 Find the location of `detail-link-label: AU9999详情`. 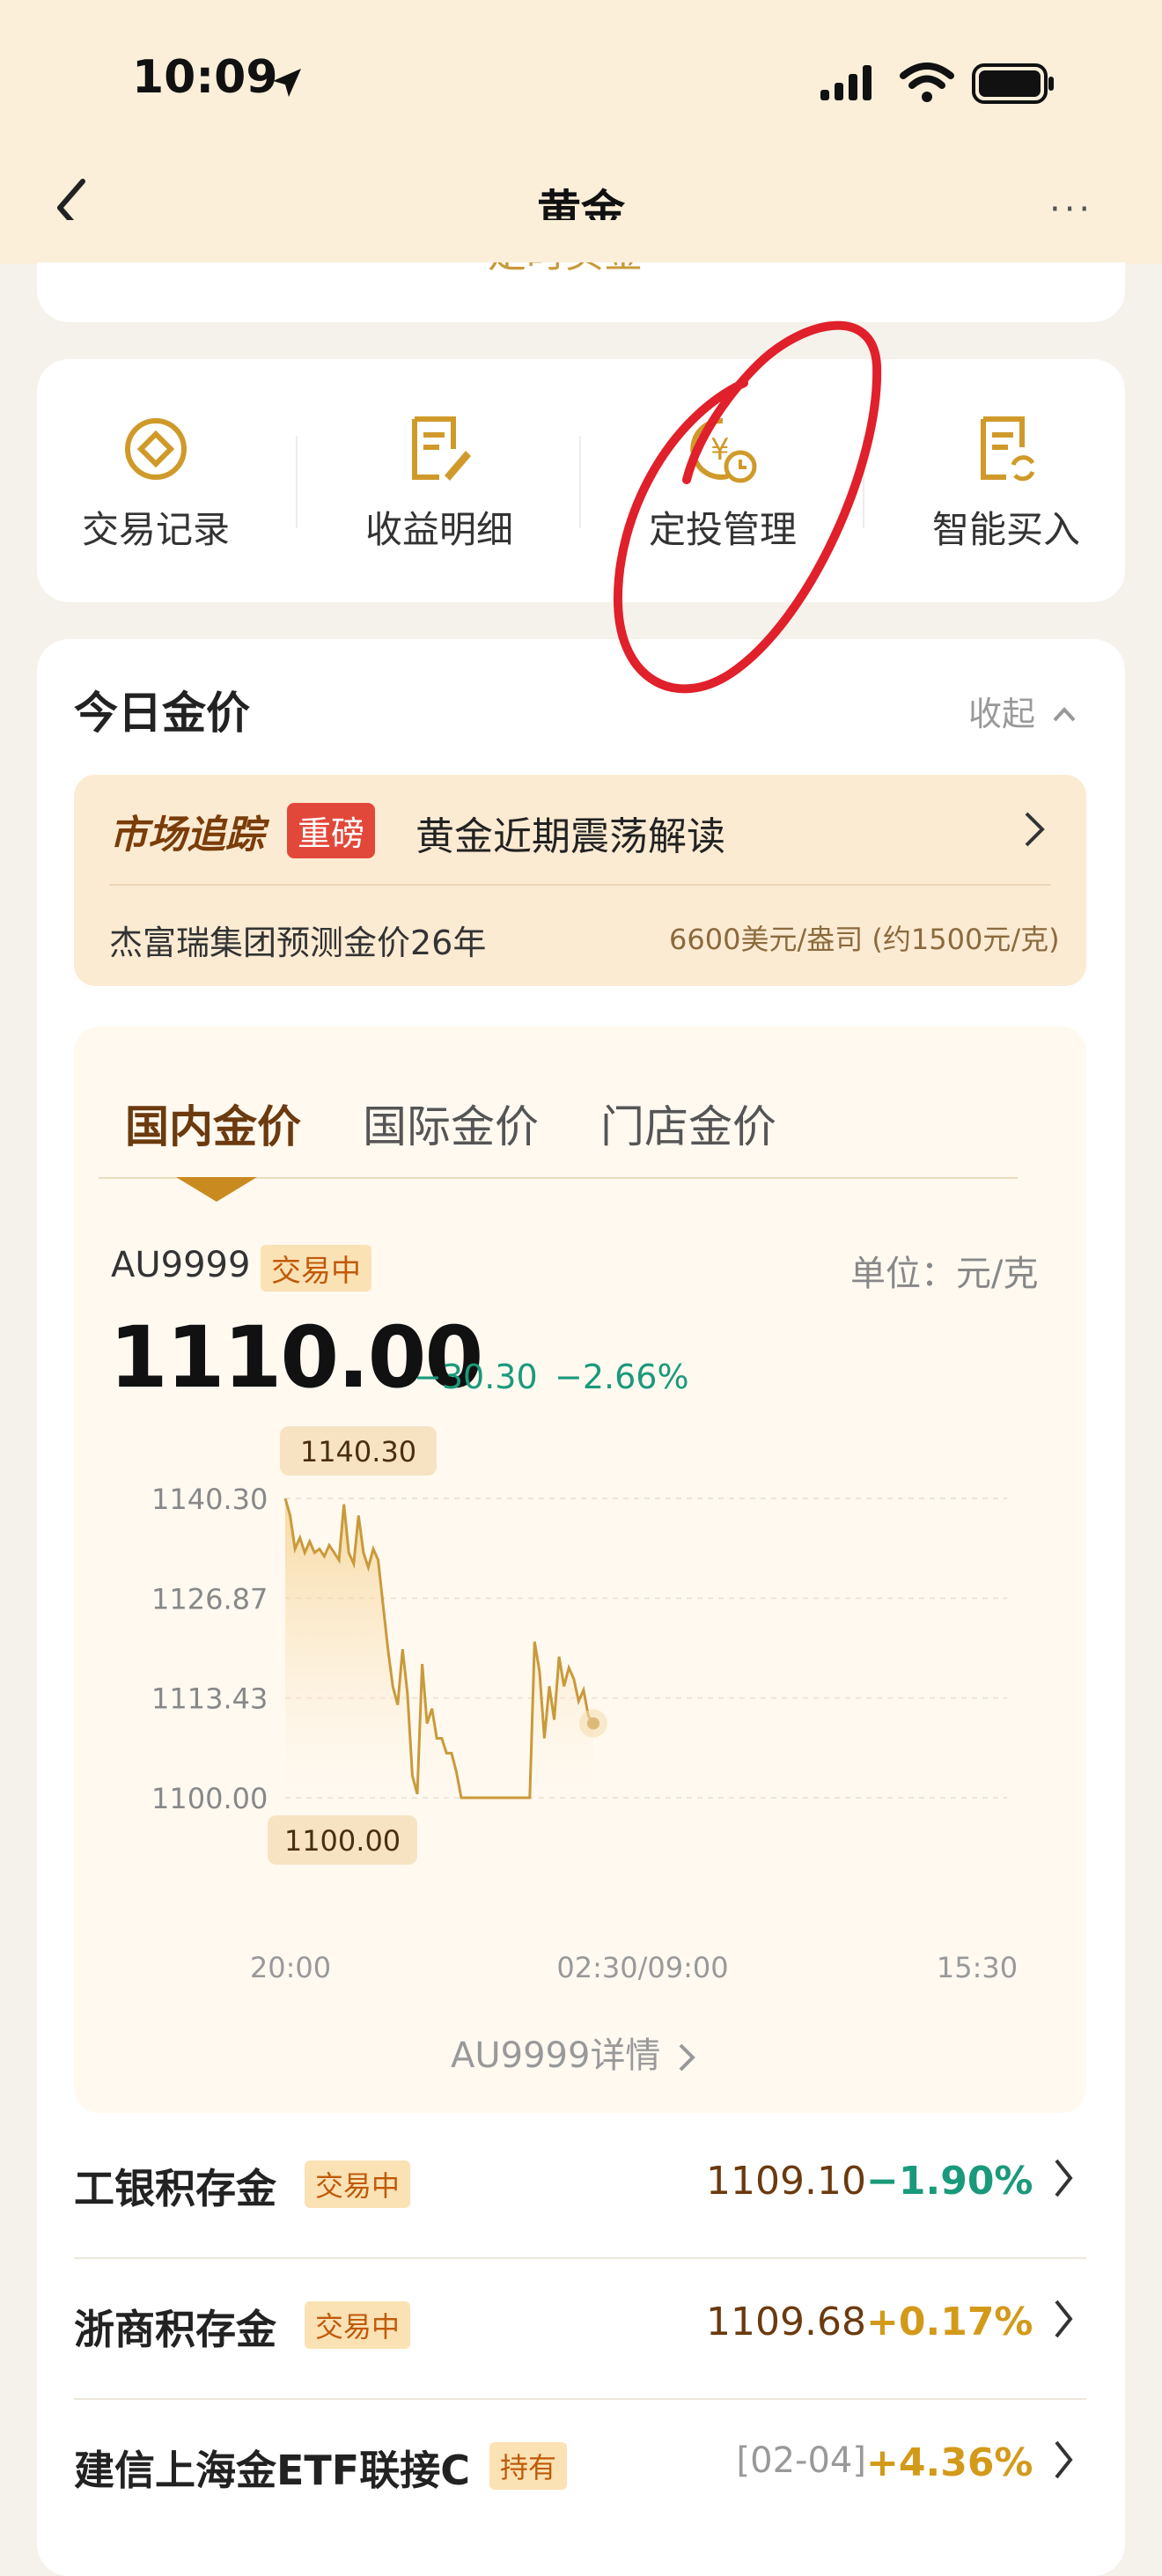

detail-link-label: AU9999详情 is located at coordinates (555, 2056).